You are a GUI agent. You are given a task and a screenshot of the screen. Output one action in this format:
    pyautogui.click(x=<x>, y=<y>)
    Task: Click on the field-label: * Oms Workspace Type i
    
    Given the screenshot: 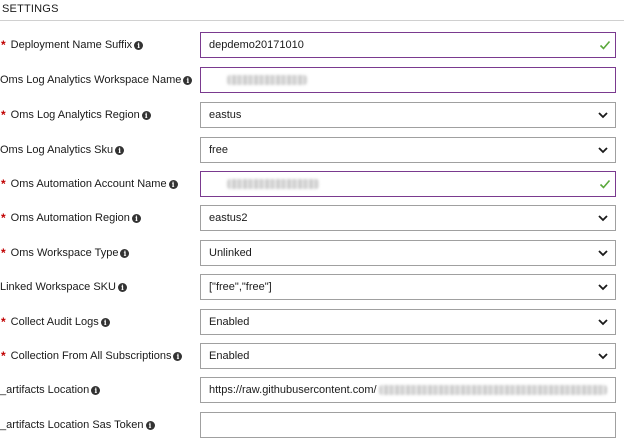 What is the action you would take?
    pyautogui.click(x=65, y=253)
    